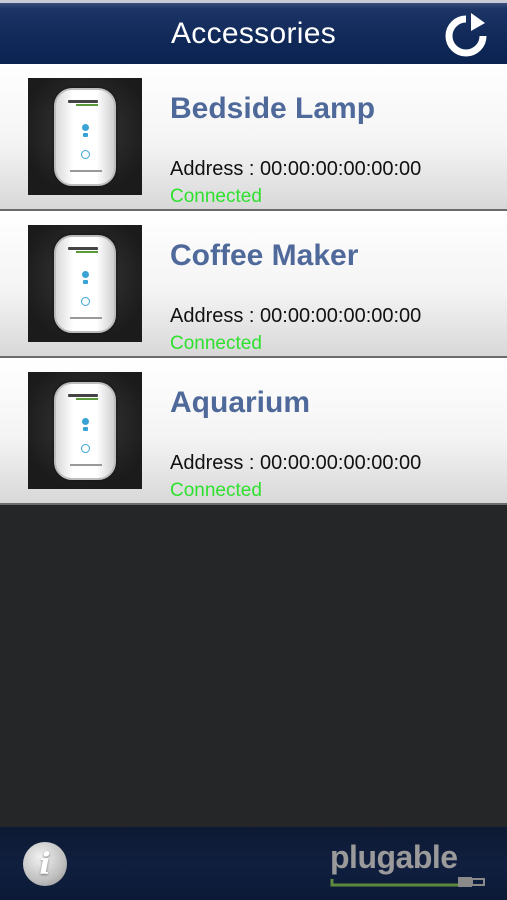 This screenshot has width=507, height=900. I want to click on usb-plug-icon, so click(407, 882).